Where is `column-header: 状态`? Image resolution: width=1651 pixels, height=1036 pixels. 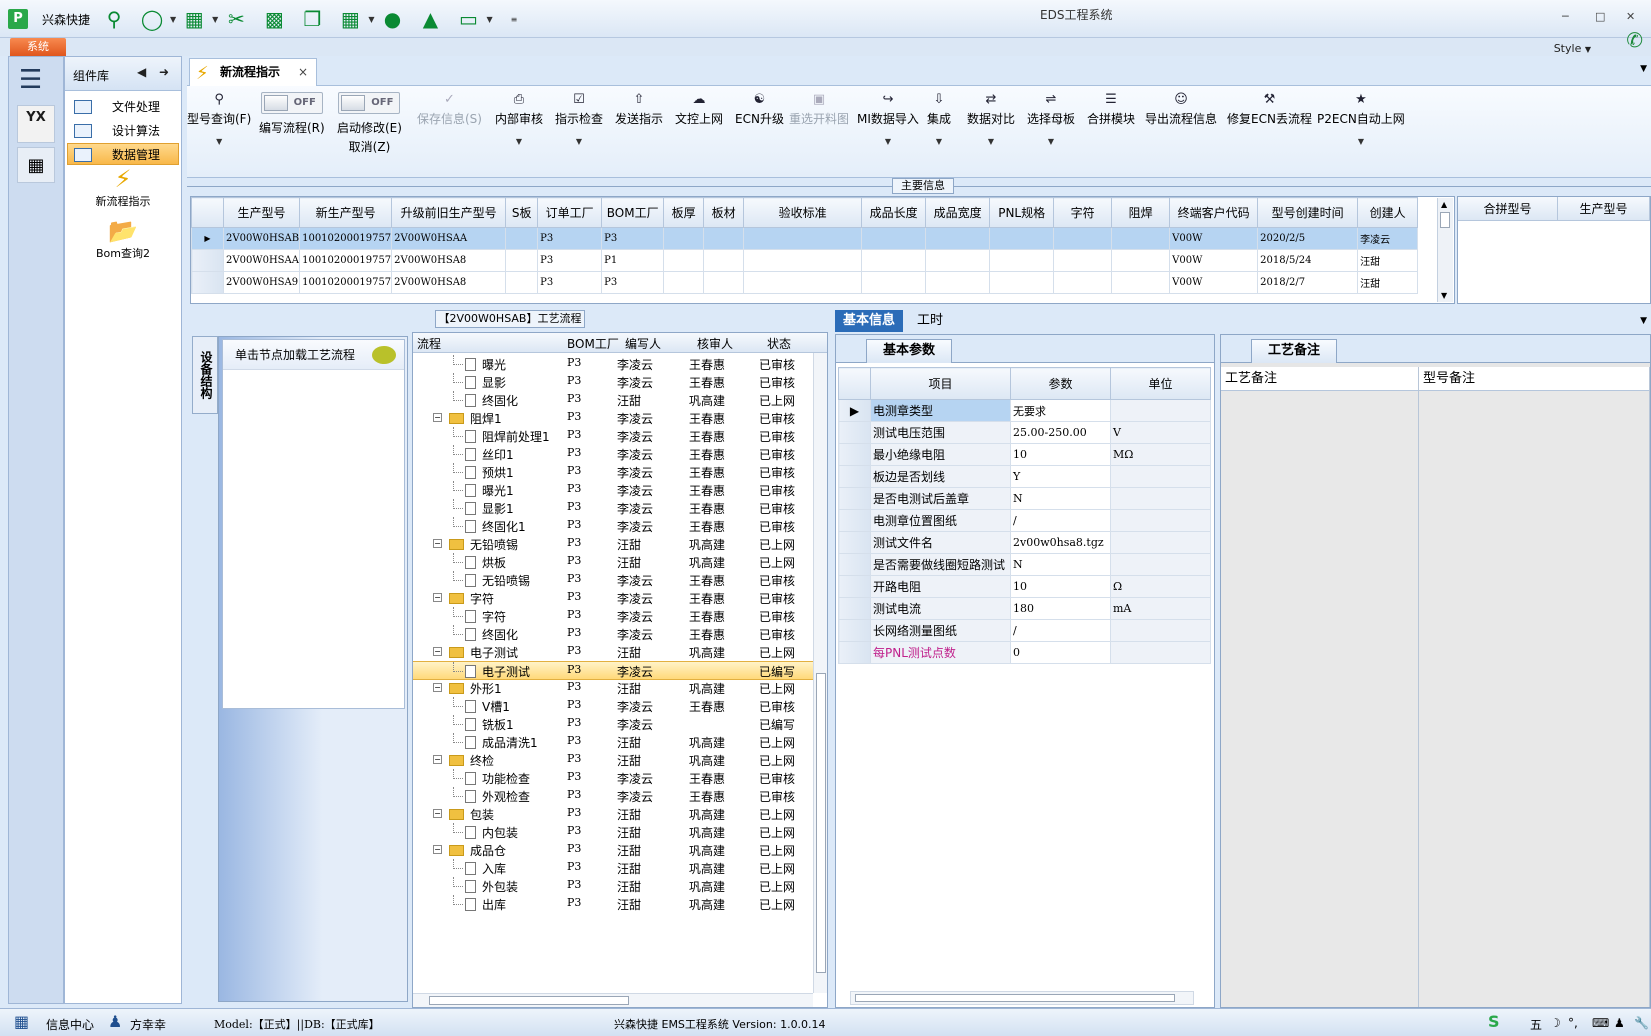 column-header: 状态 is located at coordinates (779, 343).